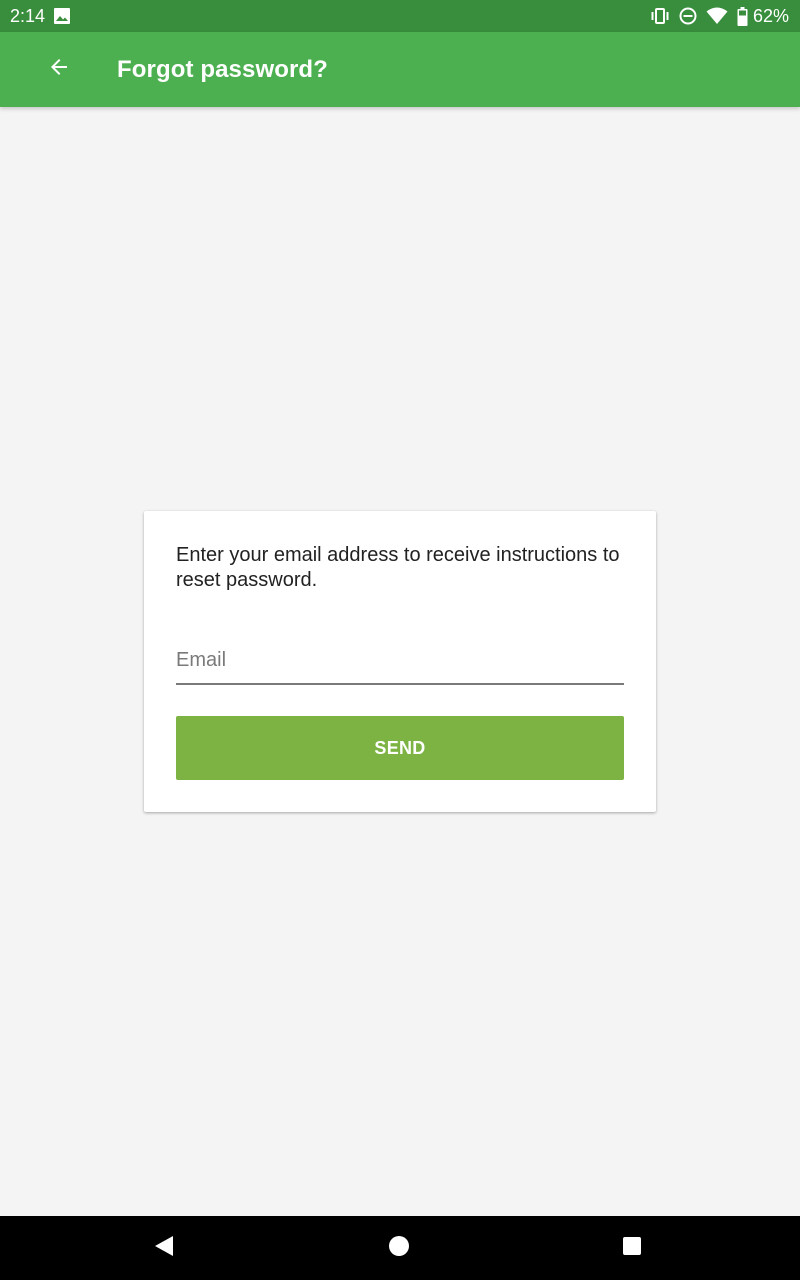  I want to click on send-button: SEND, so click(400, 748).